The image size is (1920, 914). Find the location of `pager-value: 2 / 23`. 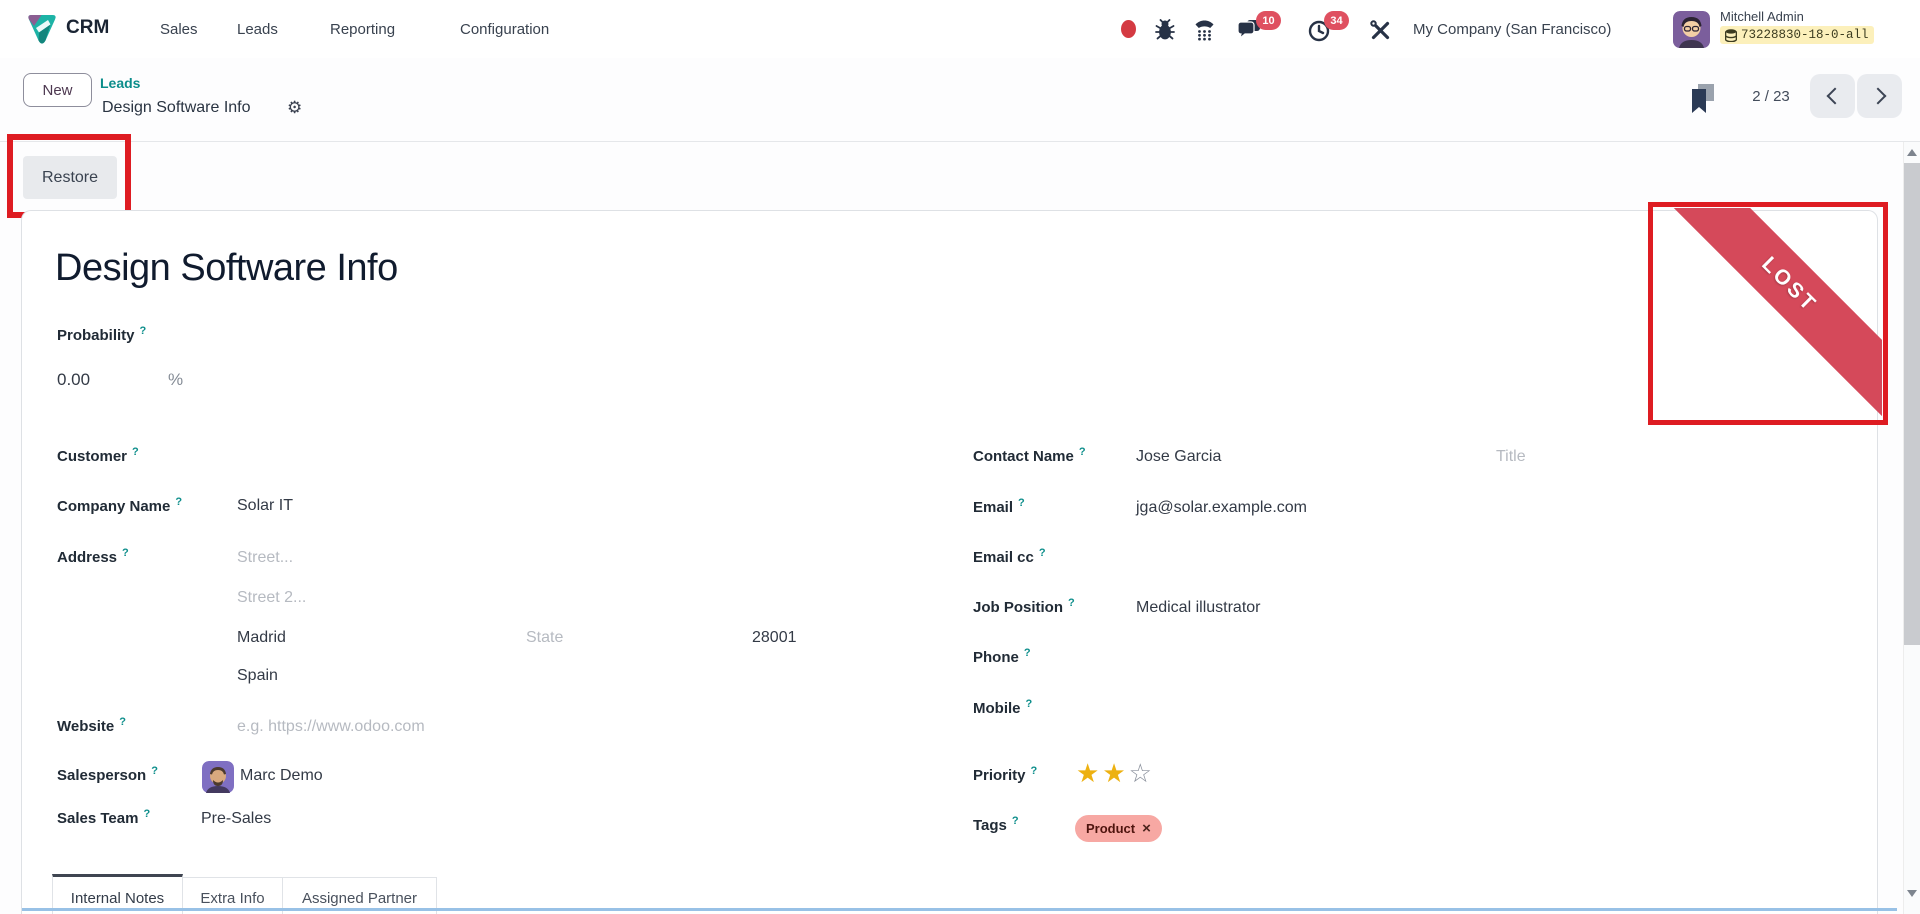

pager-value: 2 / 23 is located at coordinates (1771, 96).